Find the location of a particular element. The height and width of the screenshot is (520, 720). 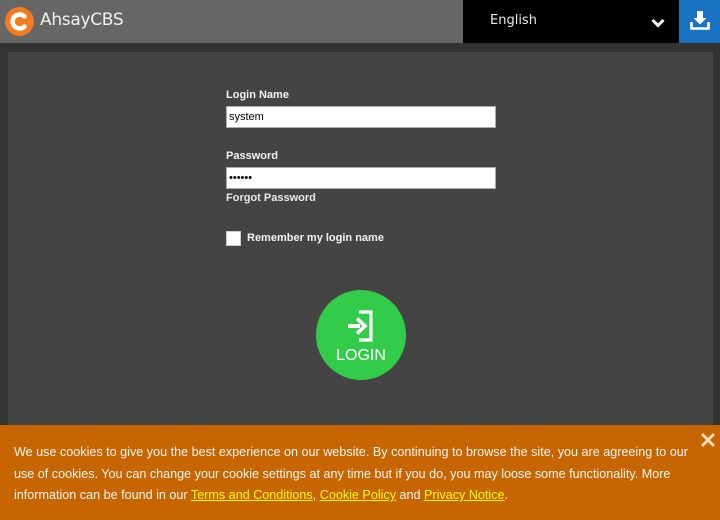

password-input is located at coordinates (361, 178).